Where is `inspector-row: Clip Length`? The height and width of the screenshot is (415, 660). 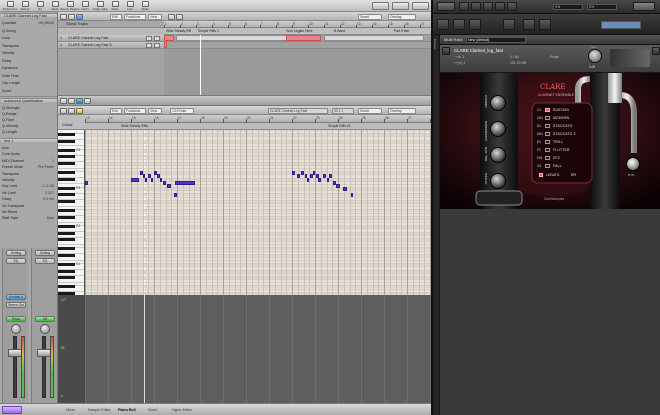
inspector-row: Clip Length is located at coordinates (29, 83).